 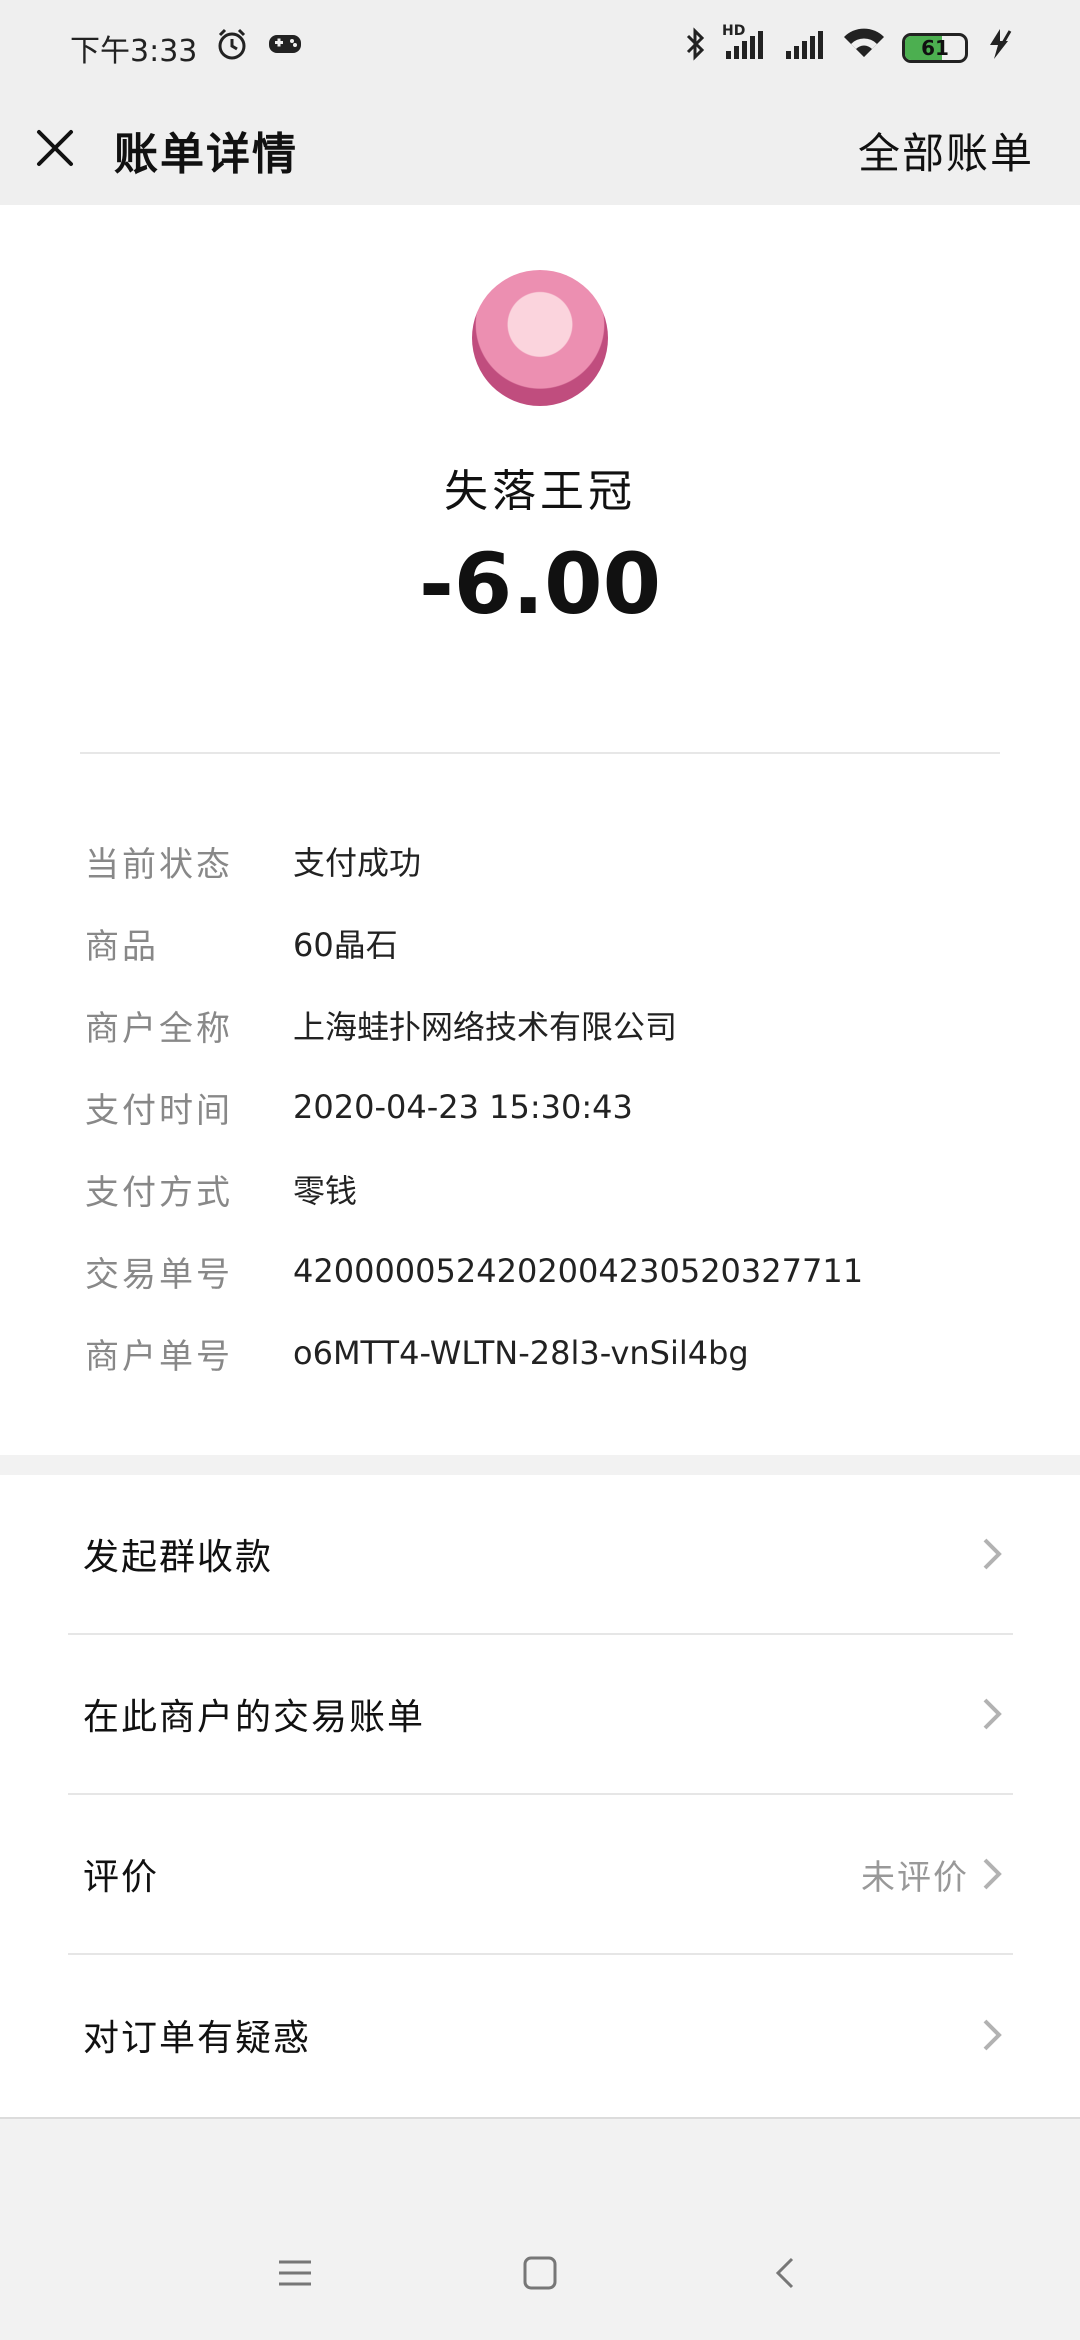 I want to click on detail-label: 交易单号, so click(x=159, y=1274).